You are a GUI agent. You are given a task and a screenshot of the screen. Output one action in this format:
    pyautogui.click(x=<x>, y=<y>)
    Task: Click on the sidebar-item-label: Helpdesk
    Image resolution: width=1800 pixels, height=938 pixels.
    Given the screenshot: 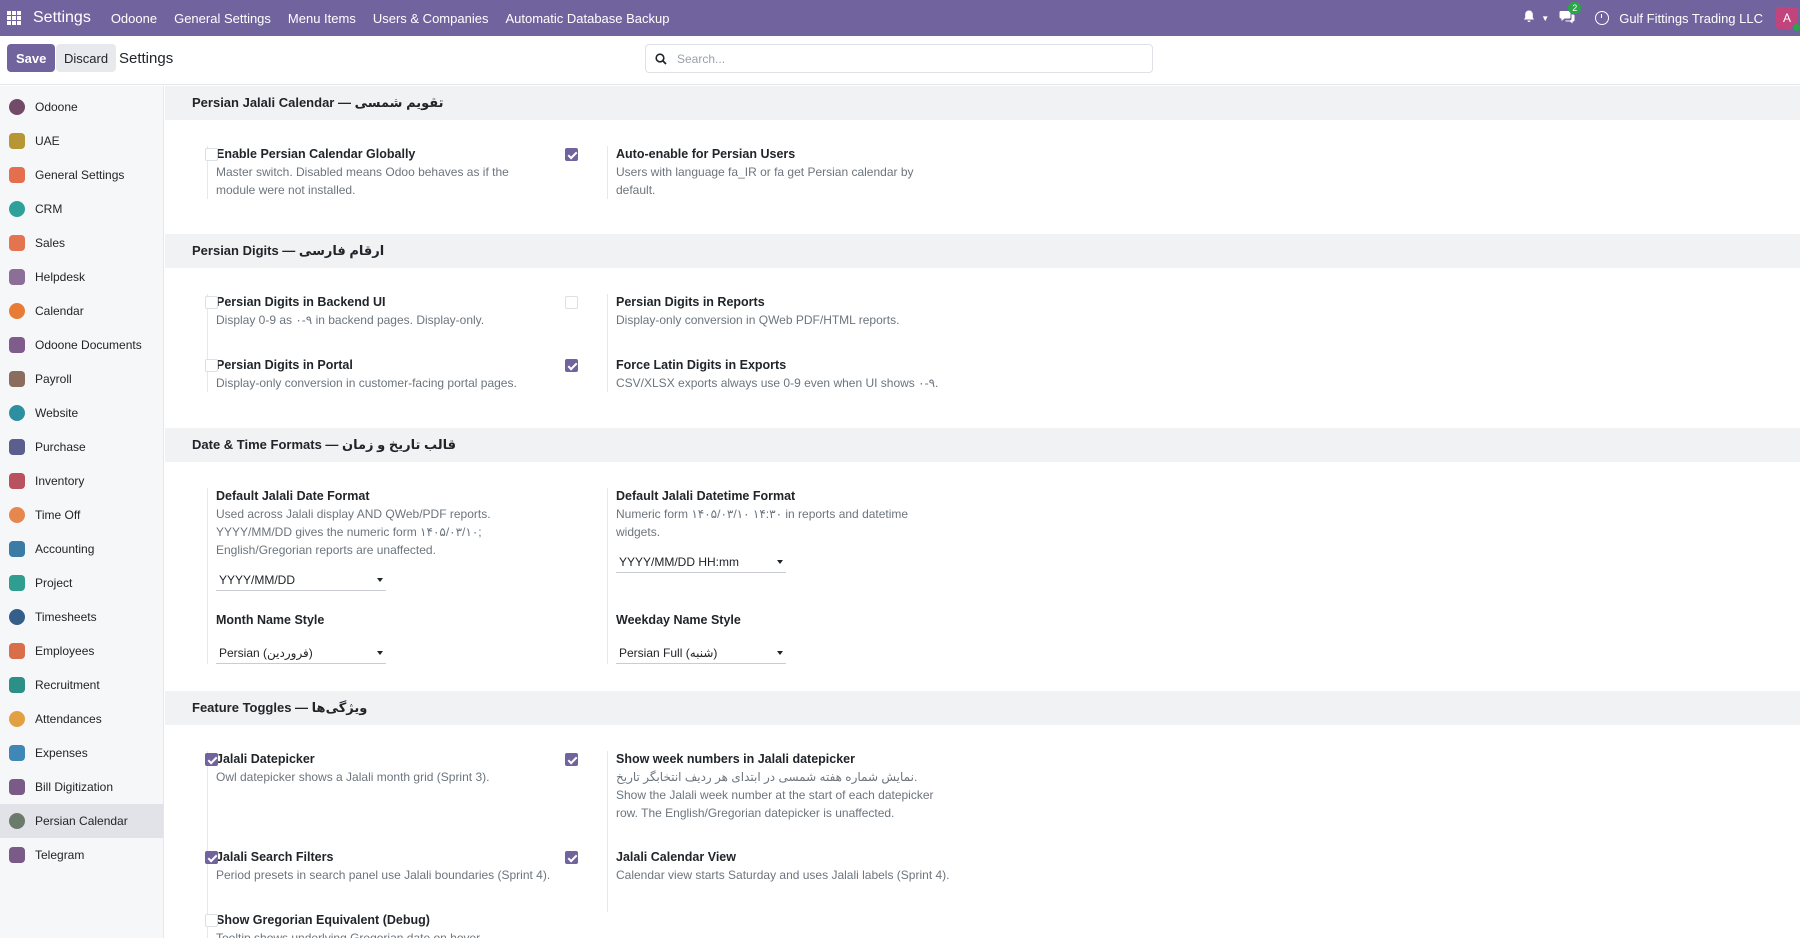 What is the action you would take?
    pyautogui.click(x=60, y=277)
    